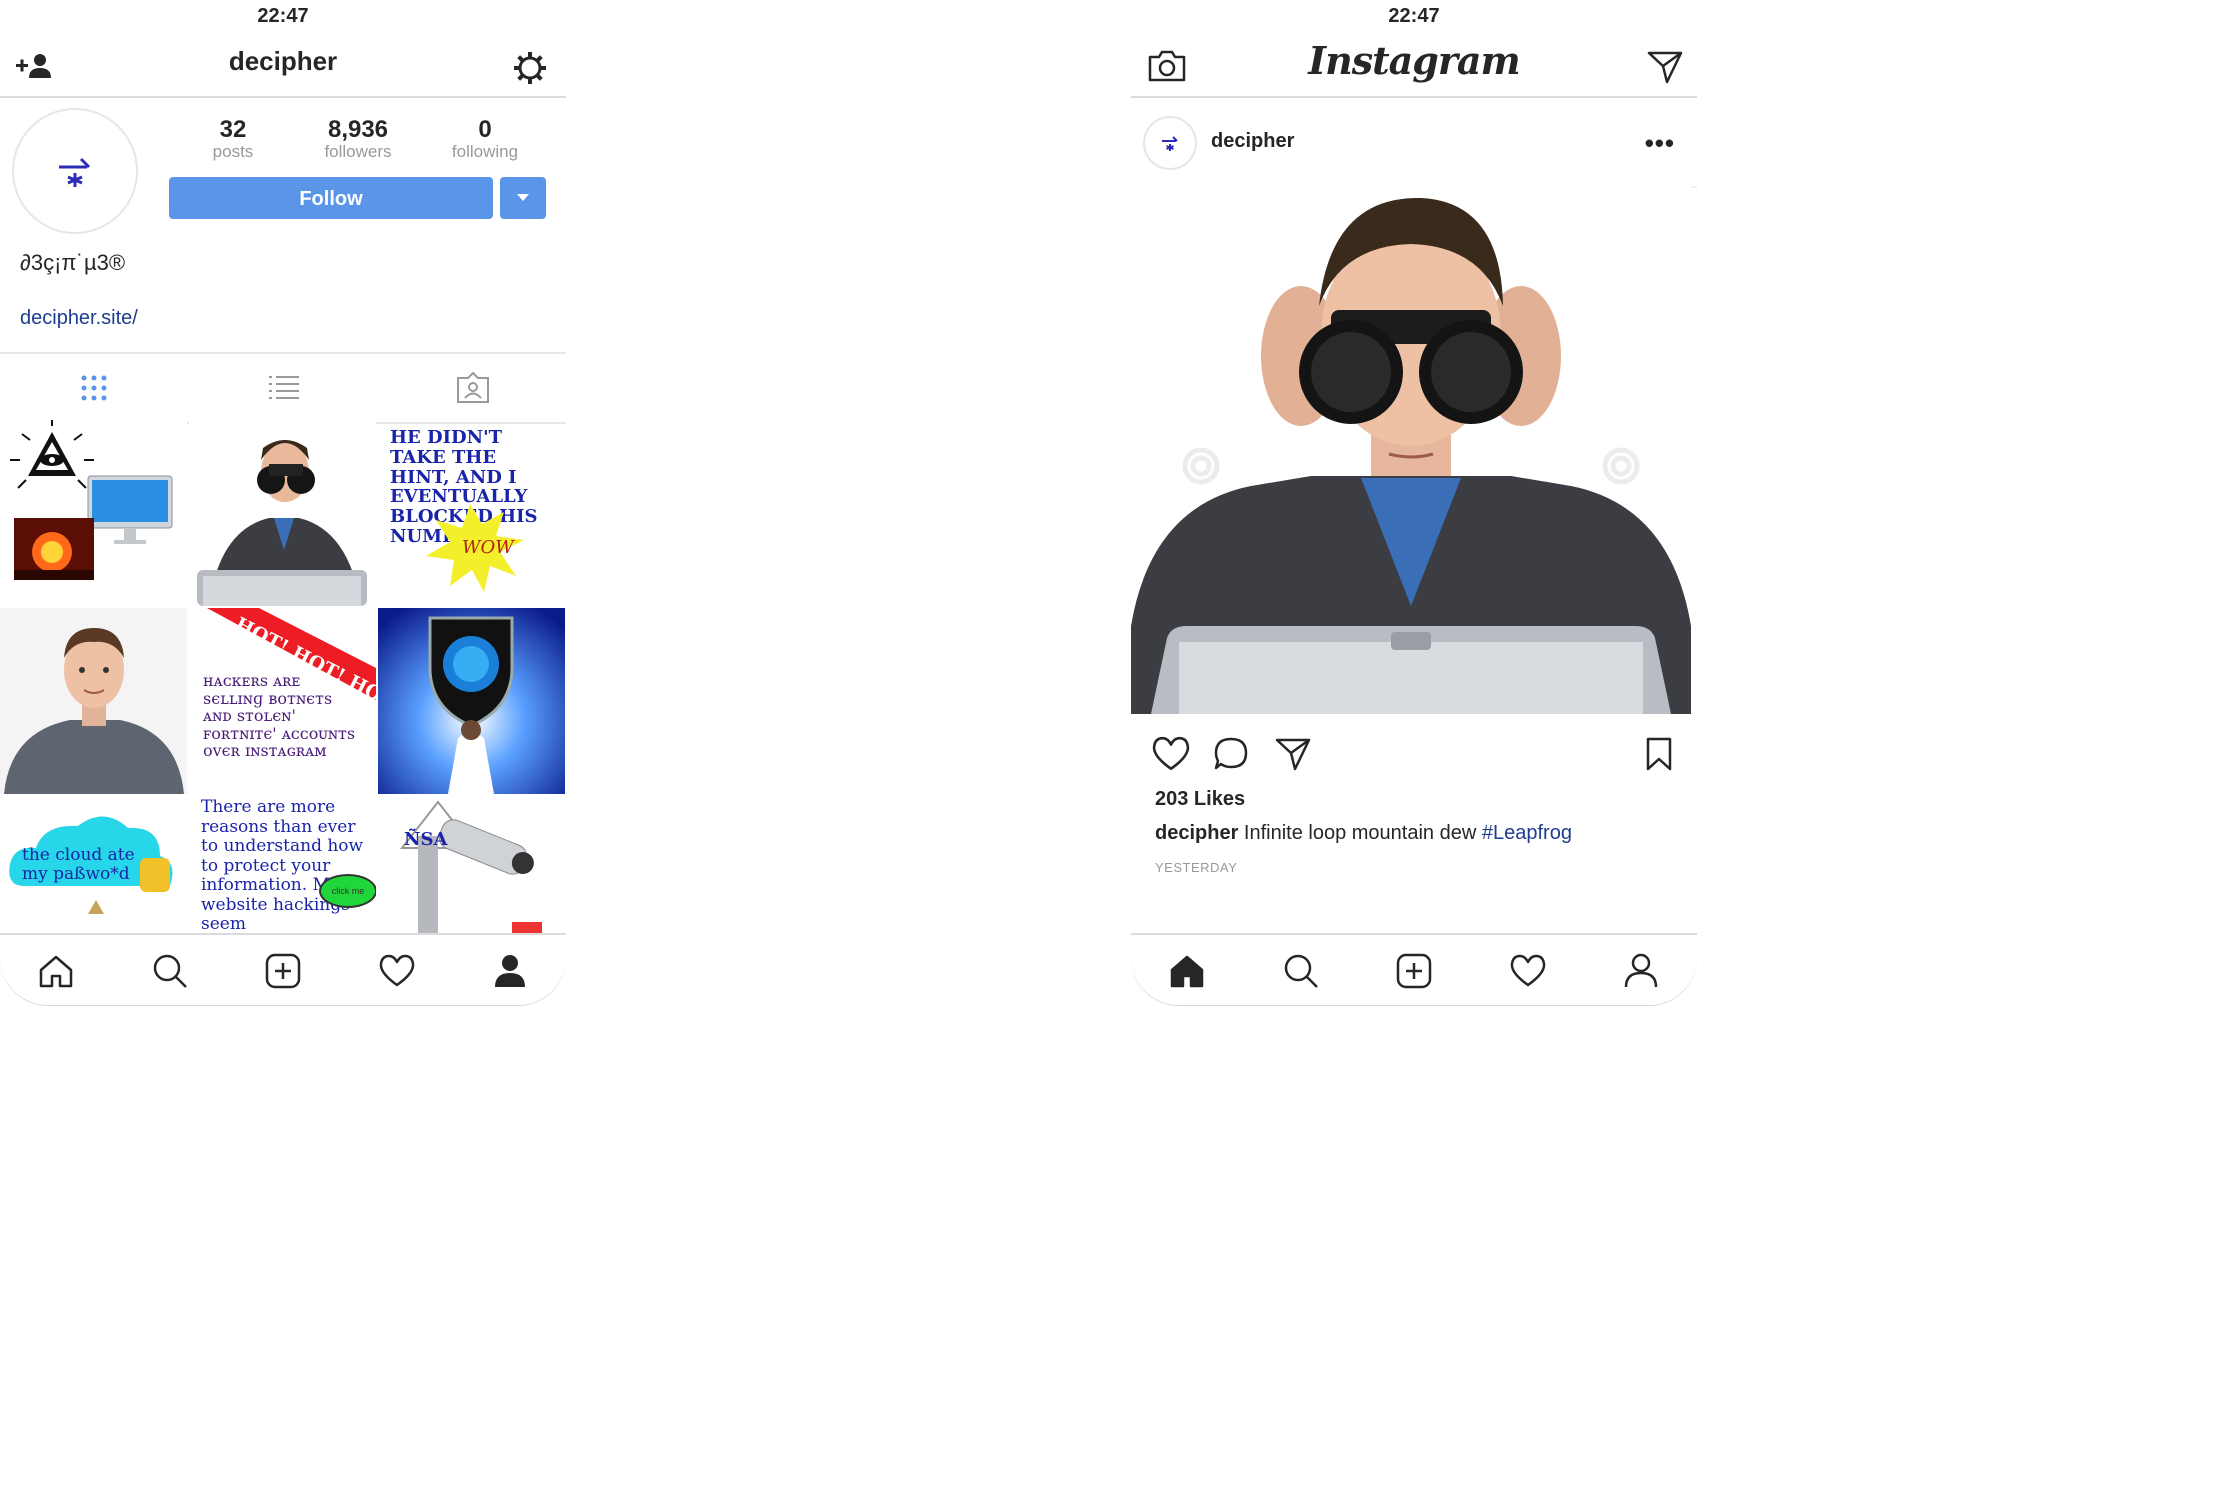 This screenshot has height=1508, width=2240. I want to click on suggestions-dropdown-button, so click(523, 198).